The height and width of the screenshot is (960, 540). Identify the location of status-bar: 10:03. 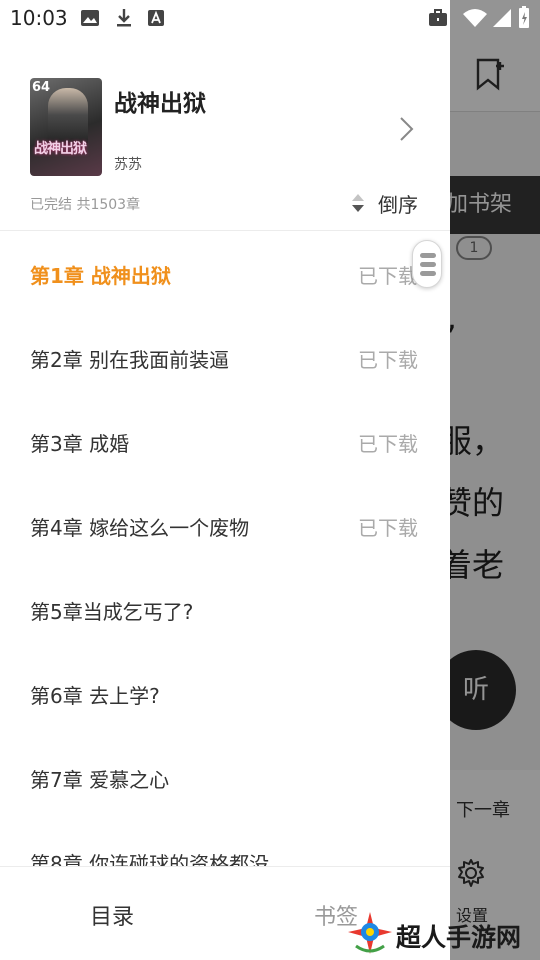
(225, 18).